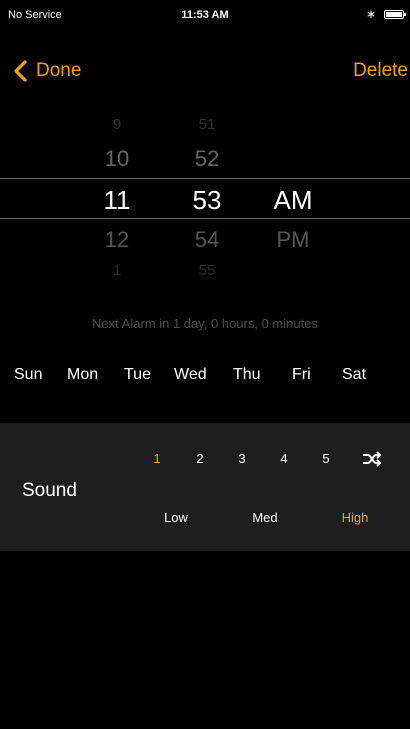 This screenshot has width=410, height=729. What do you see at coordinates (247, 375) in the screenshot?
I see `day-thu: Thu` at bounding box center [247, 375].